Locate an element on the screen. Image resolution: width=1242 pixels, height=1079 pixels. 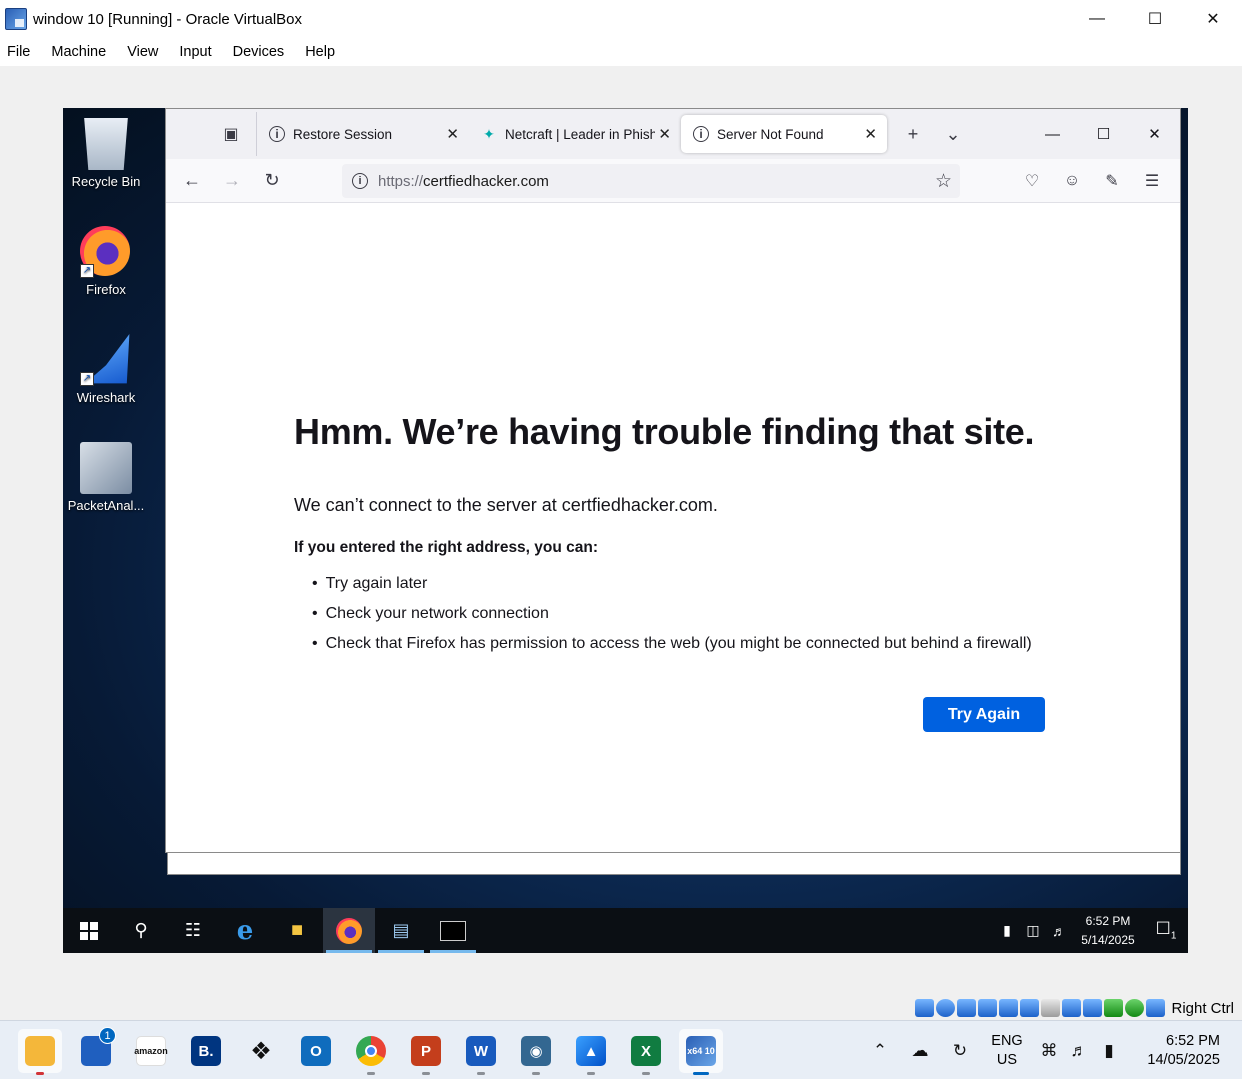
host-app-store: 1 is located at coordinates (96, 1050).